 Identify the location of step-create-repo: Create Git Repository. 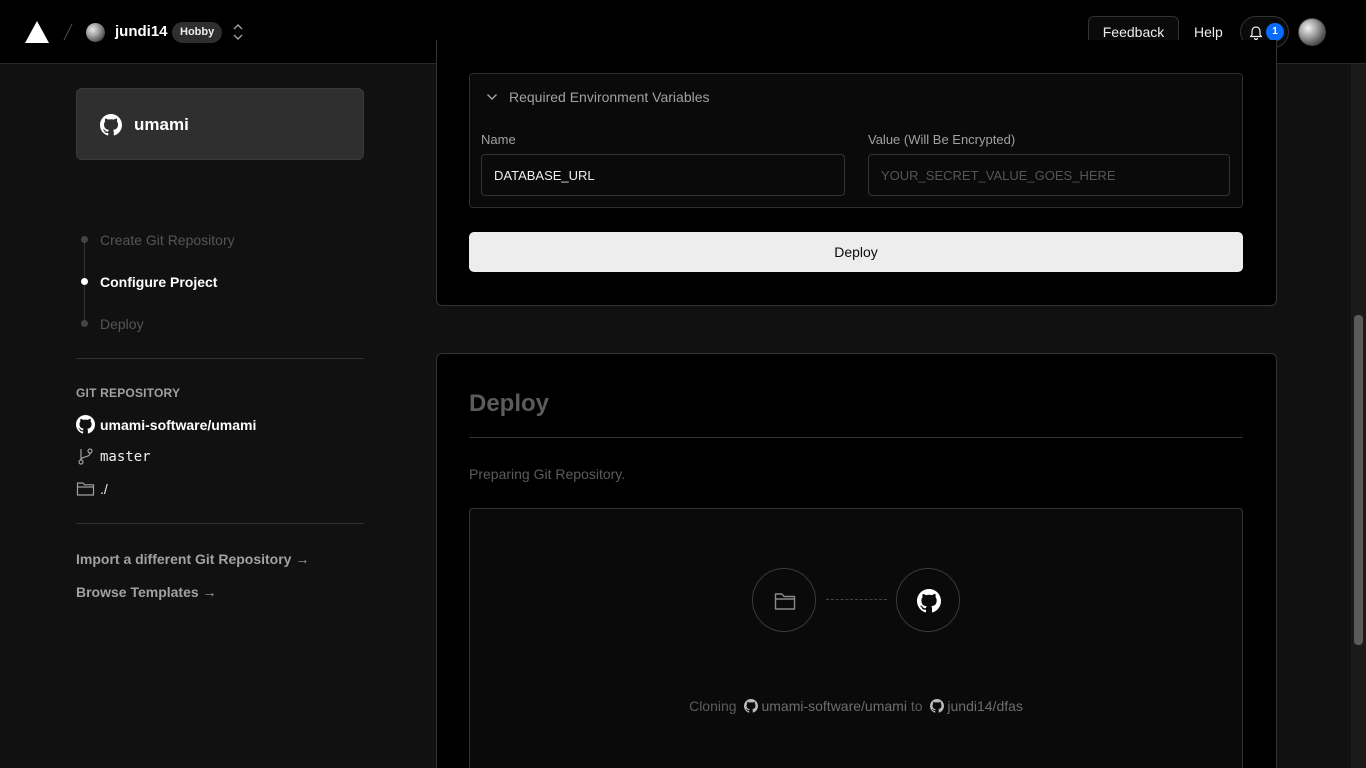
(167, 240).